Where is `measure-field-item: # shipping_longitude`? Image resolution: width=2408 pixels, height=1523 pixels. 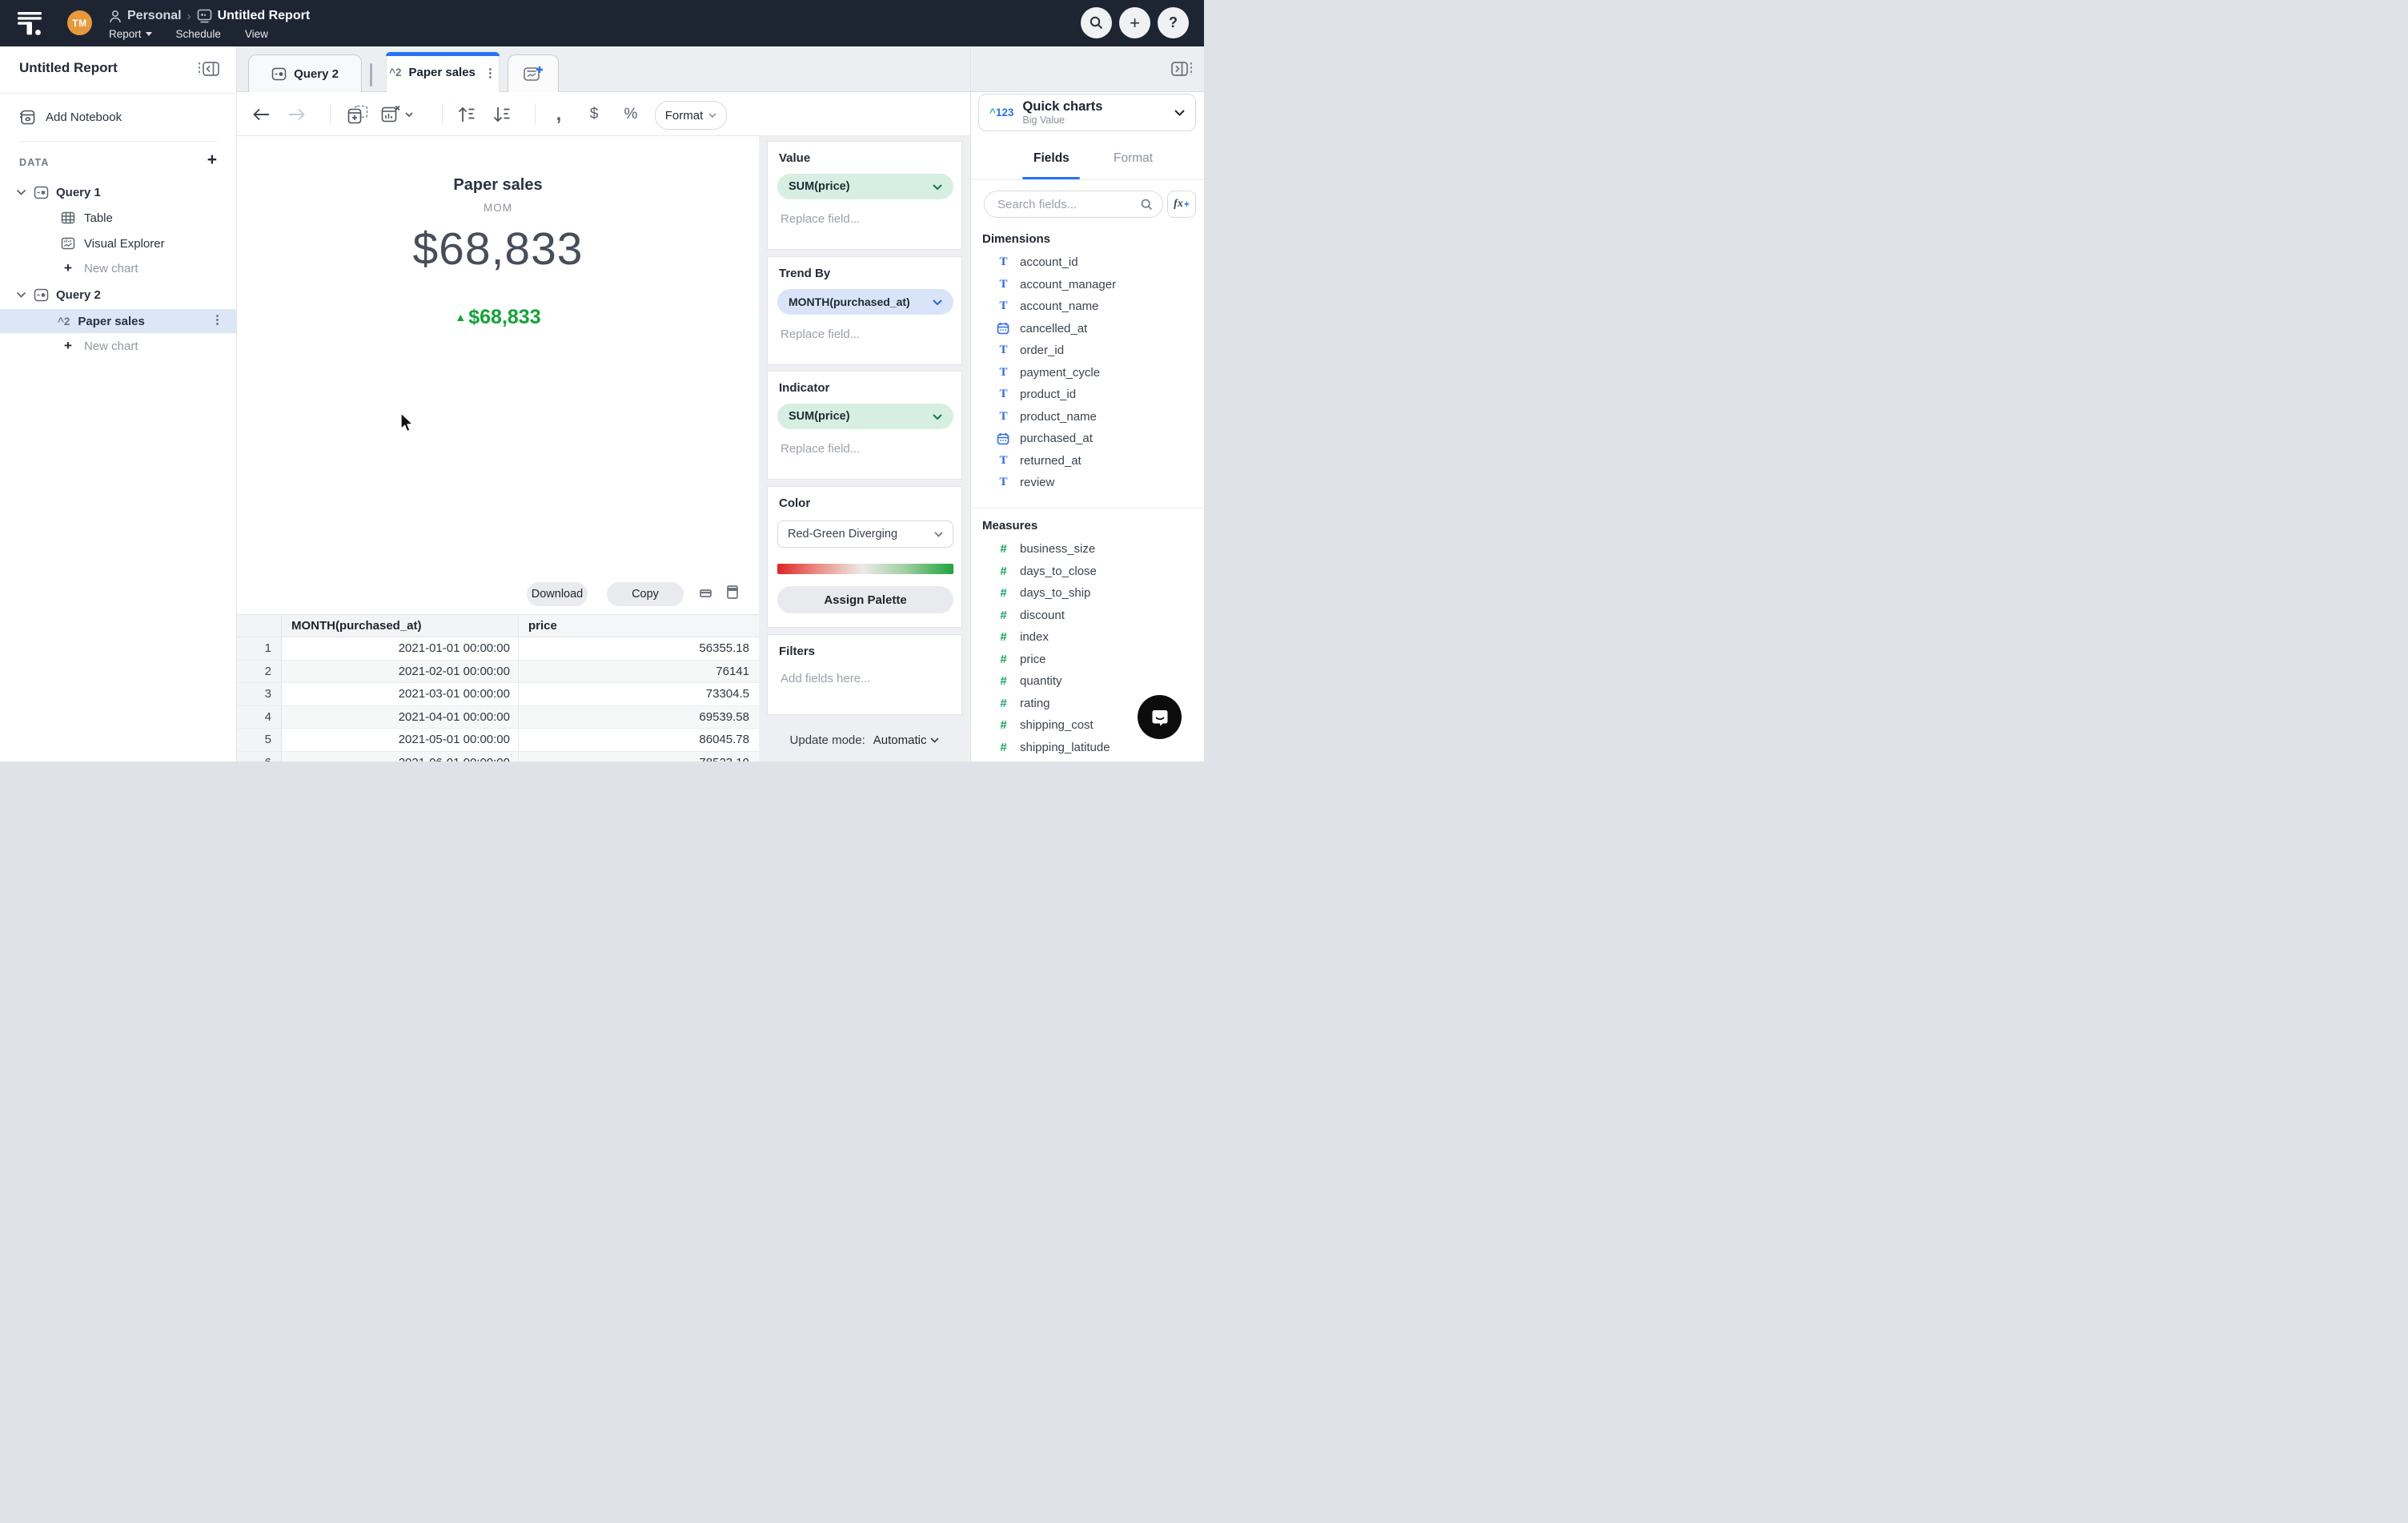
measure-field-item: # shipping_longitude is located at coordinates (1087, 760).